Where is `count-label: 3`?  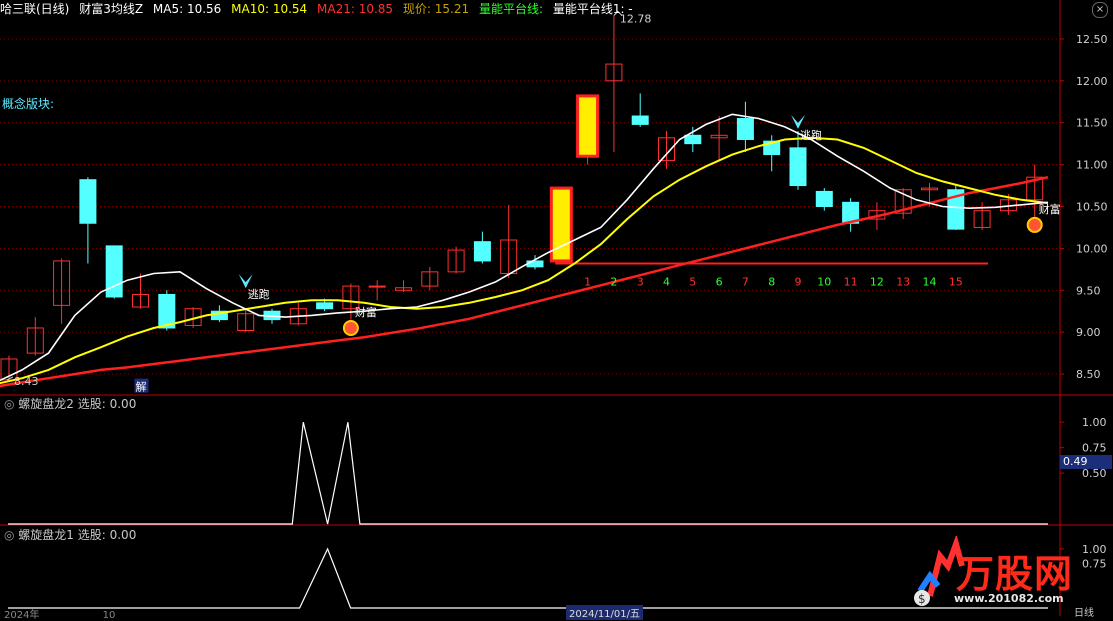
count-label: 3 is located at coordinates (640, 281).